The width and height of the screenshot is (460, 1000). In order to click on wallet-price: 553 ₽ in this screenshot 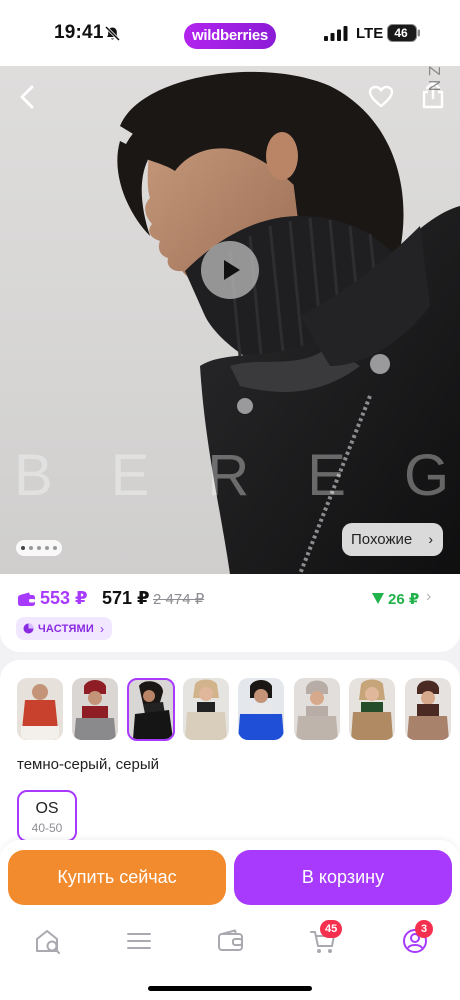, I will do `click(64, 598)`.